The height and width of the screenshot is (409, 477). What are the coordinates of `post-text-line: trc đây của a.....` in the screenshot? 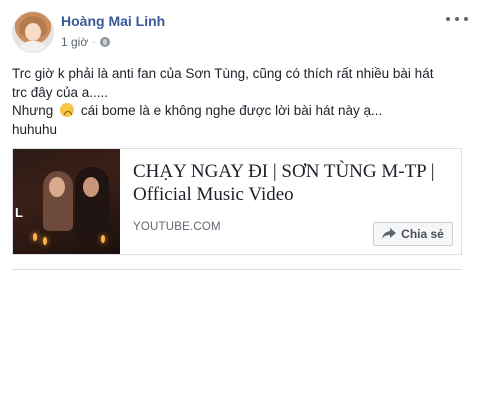 It's located at (60, 92).